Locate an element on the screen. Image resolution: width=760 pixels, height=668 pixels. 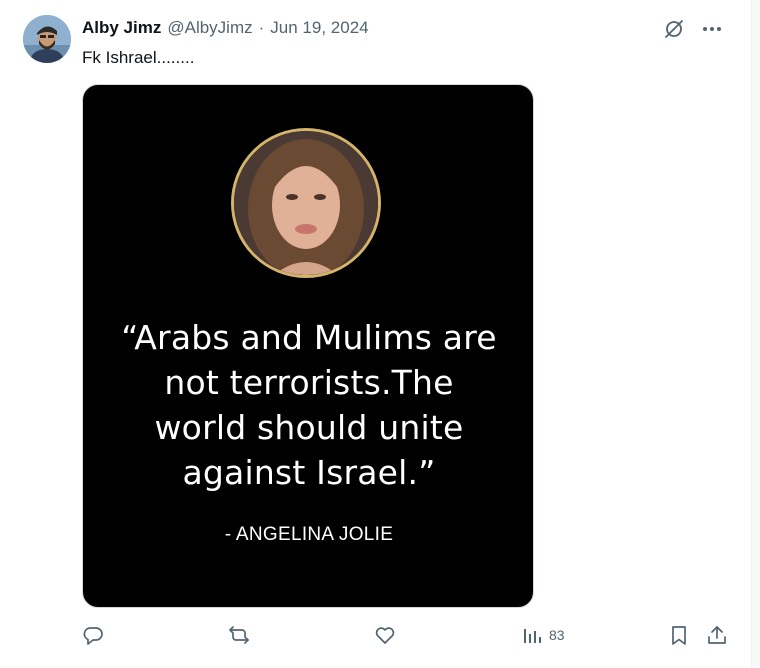
bookmark-icon is located at coordinates (679, 635).